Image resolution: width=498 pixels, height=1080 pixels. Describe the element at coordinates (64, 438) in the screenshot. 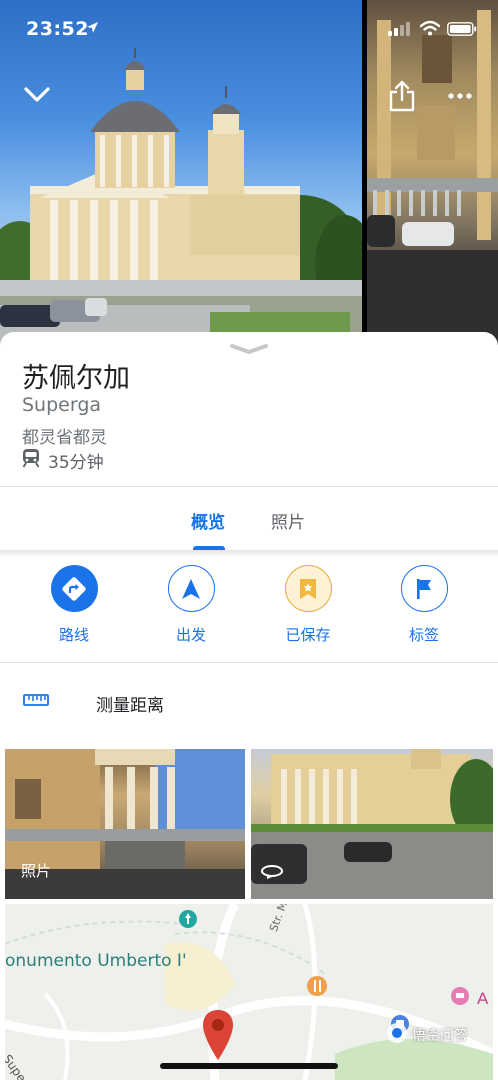

I see `place-region: 都灵省都灵` at that location.